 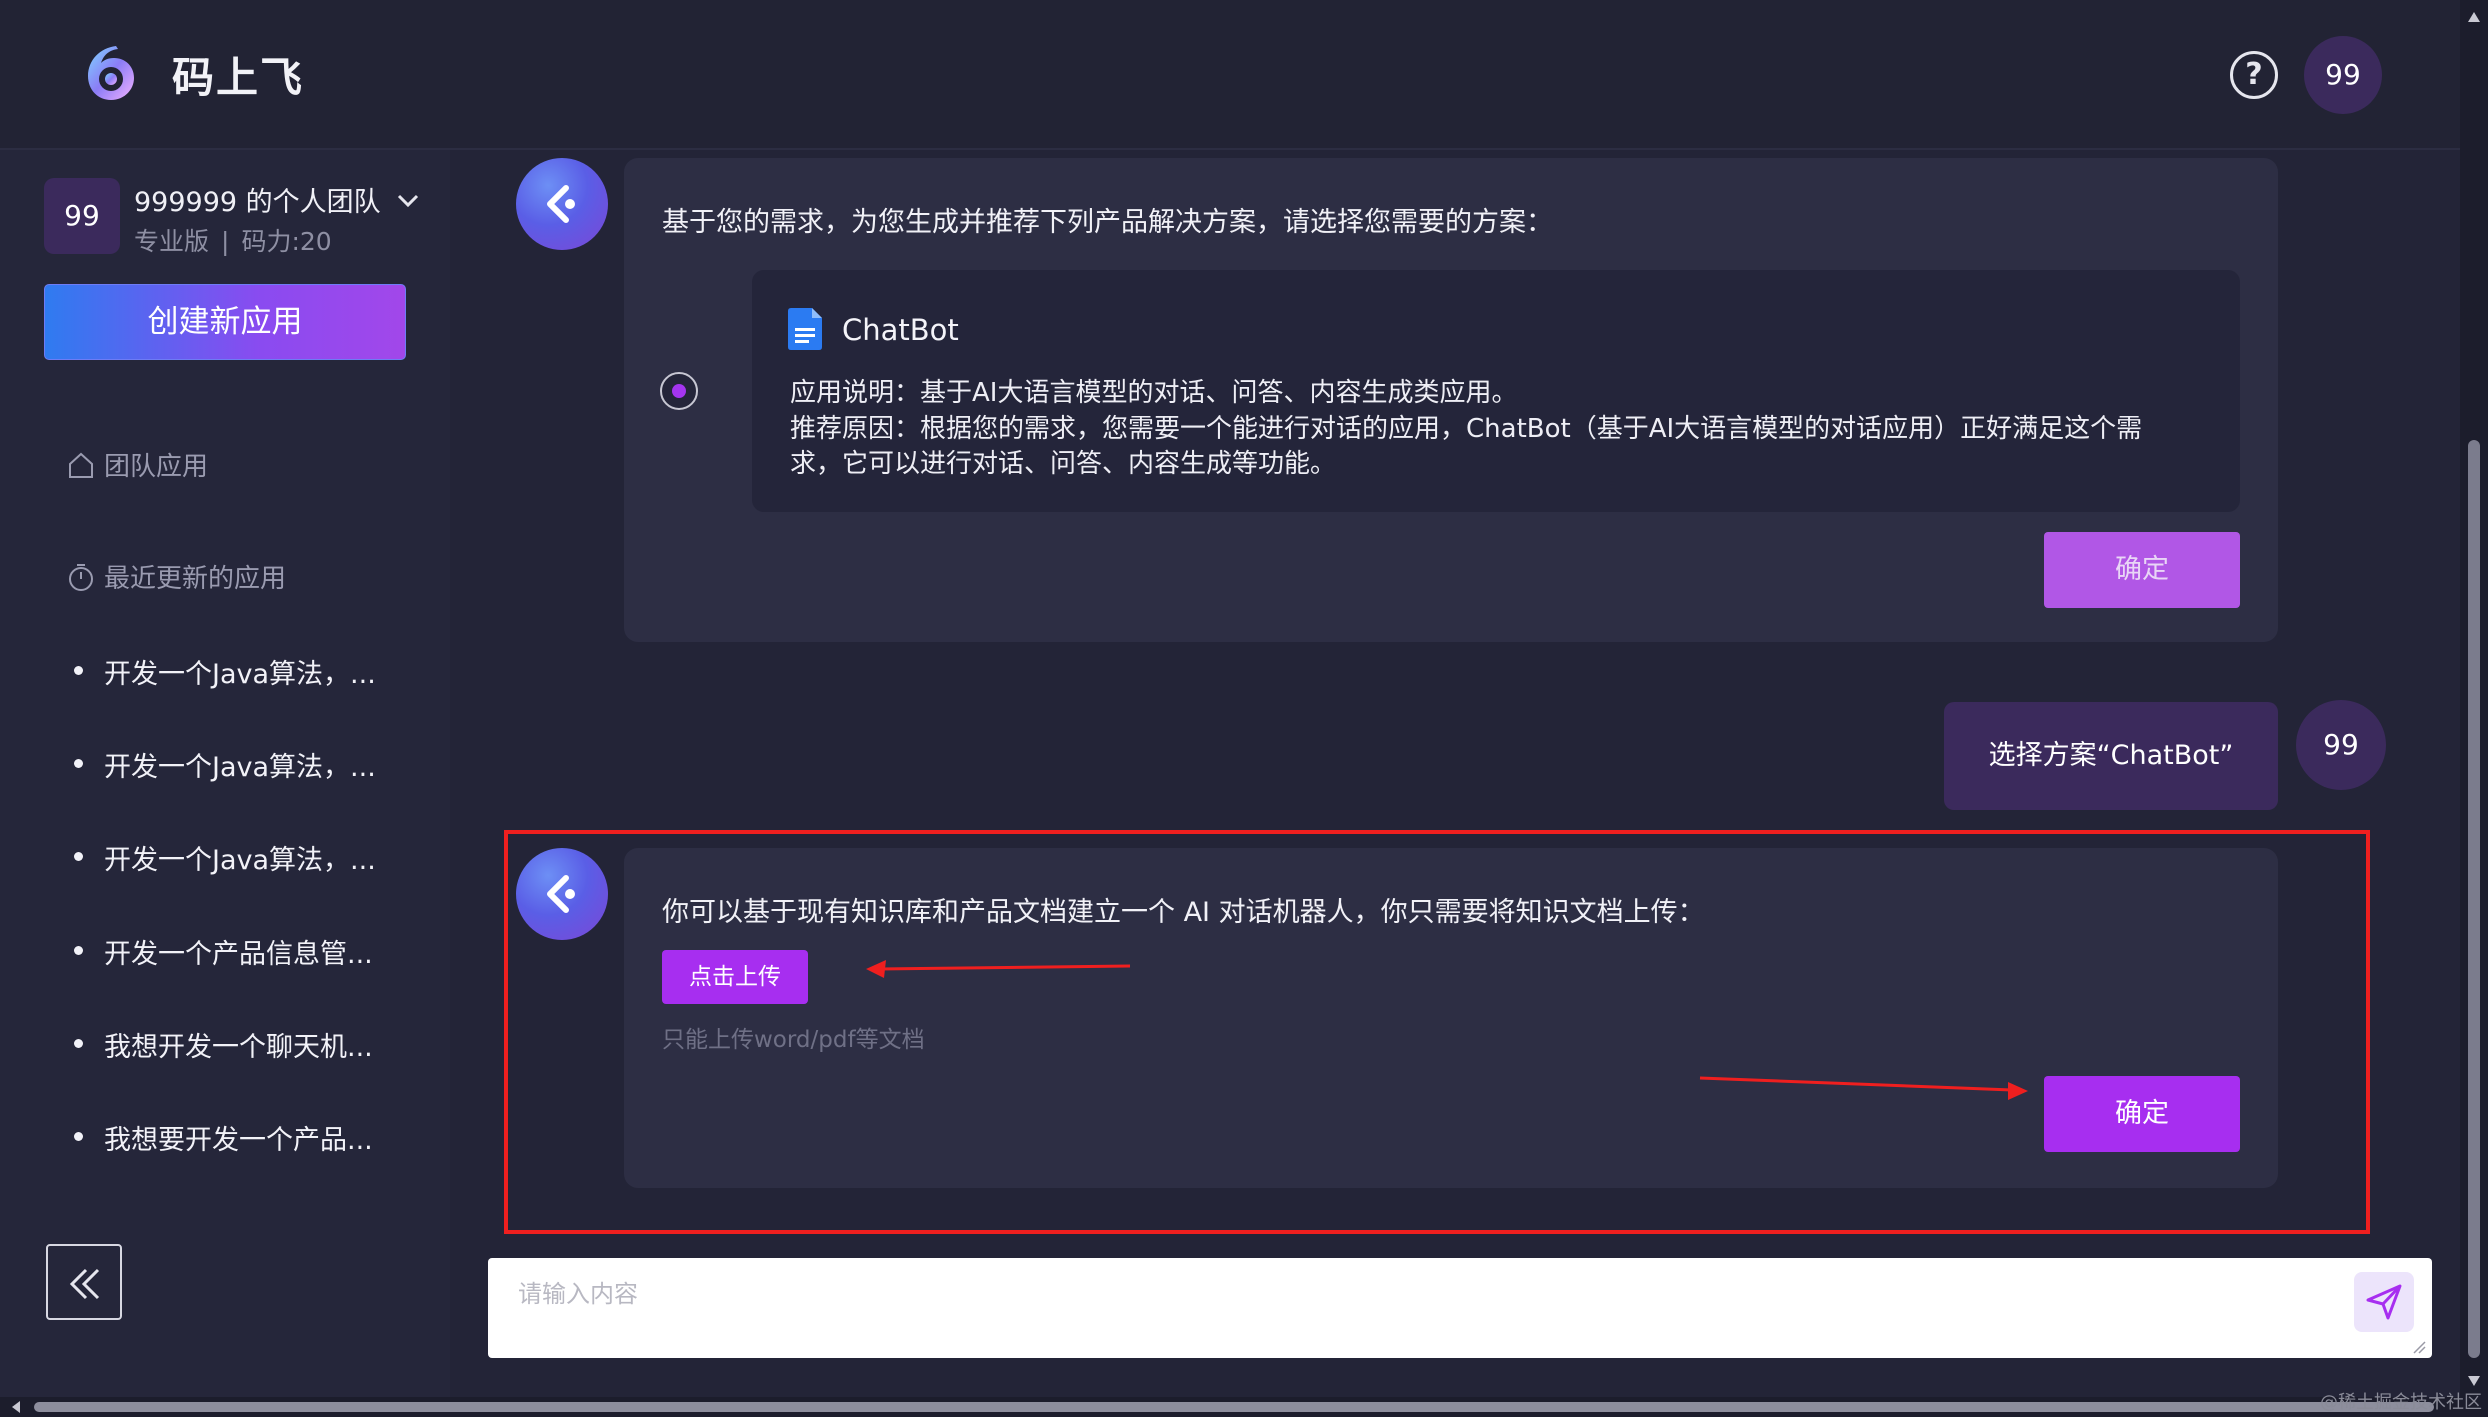 I want to click on solution-description: 应用说明：基于AI大语言模型的对话、问答、内容生成类应用。, so click(x=1154, y=393).